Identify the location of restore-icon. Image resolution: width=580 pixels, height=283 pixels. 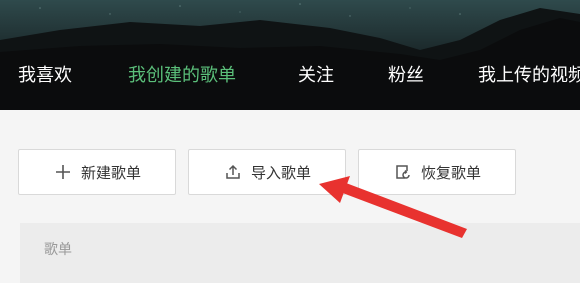
(403, 172).